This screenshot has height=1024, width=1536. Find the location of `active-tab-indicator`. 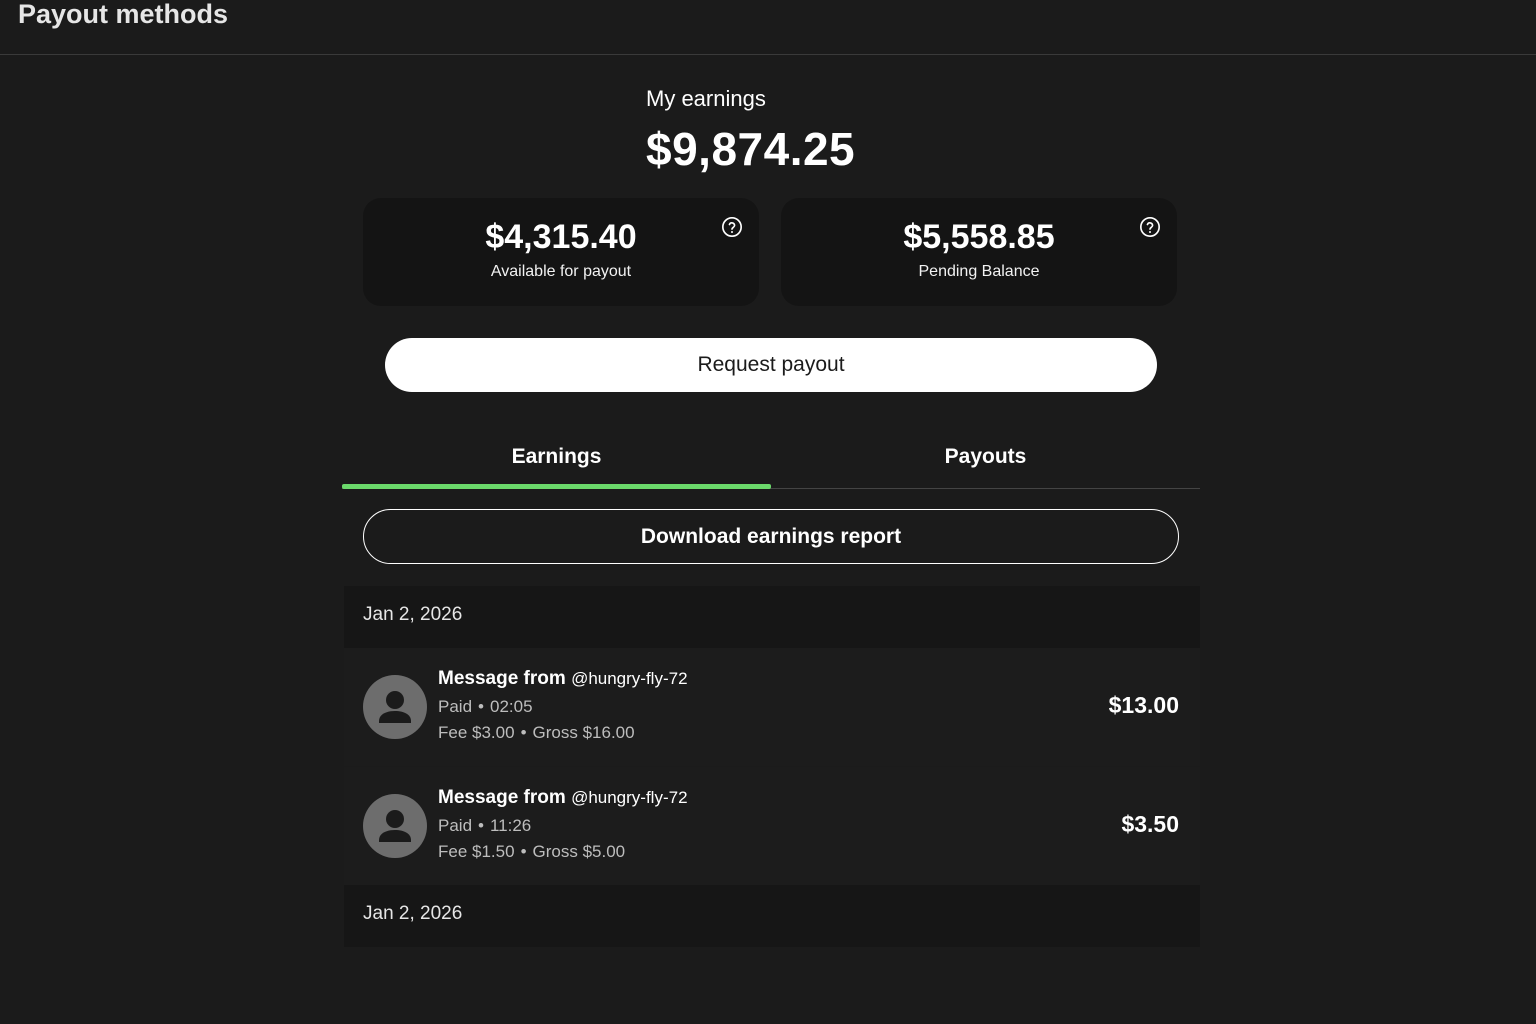

active-tab-indicator is located at coordinates (556, 486).